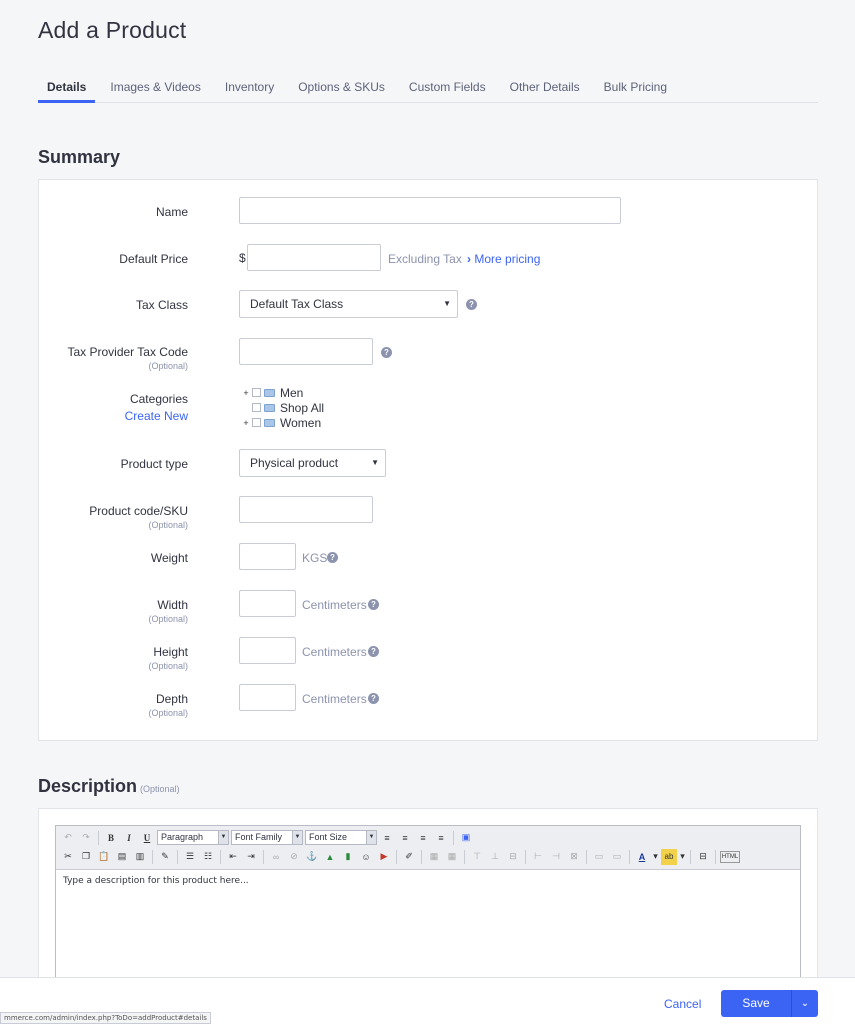 The width and height of the screenshot is (855, 1024). I want to click on table-props-icon: ▦, so click(452, 857).